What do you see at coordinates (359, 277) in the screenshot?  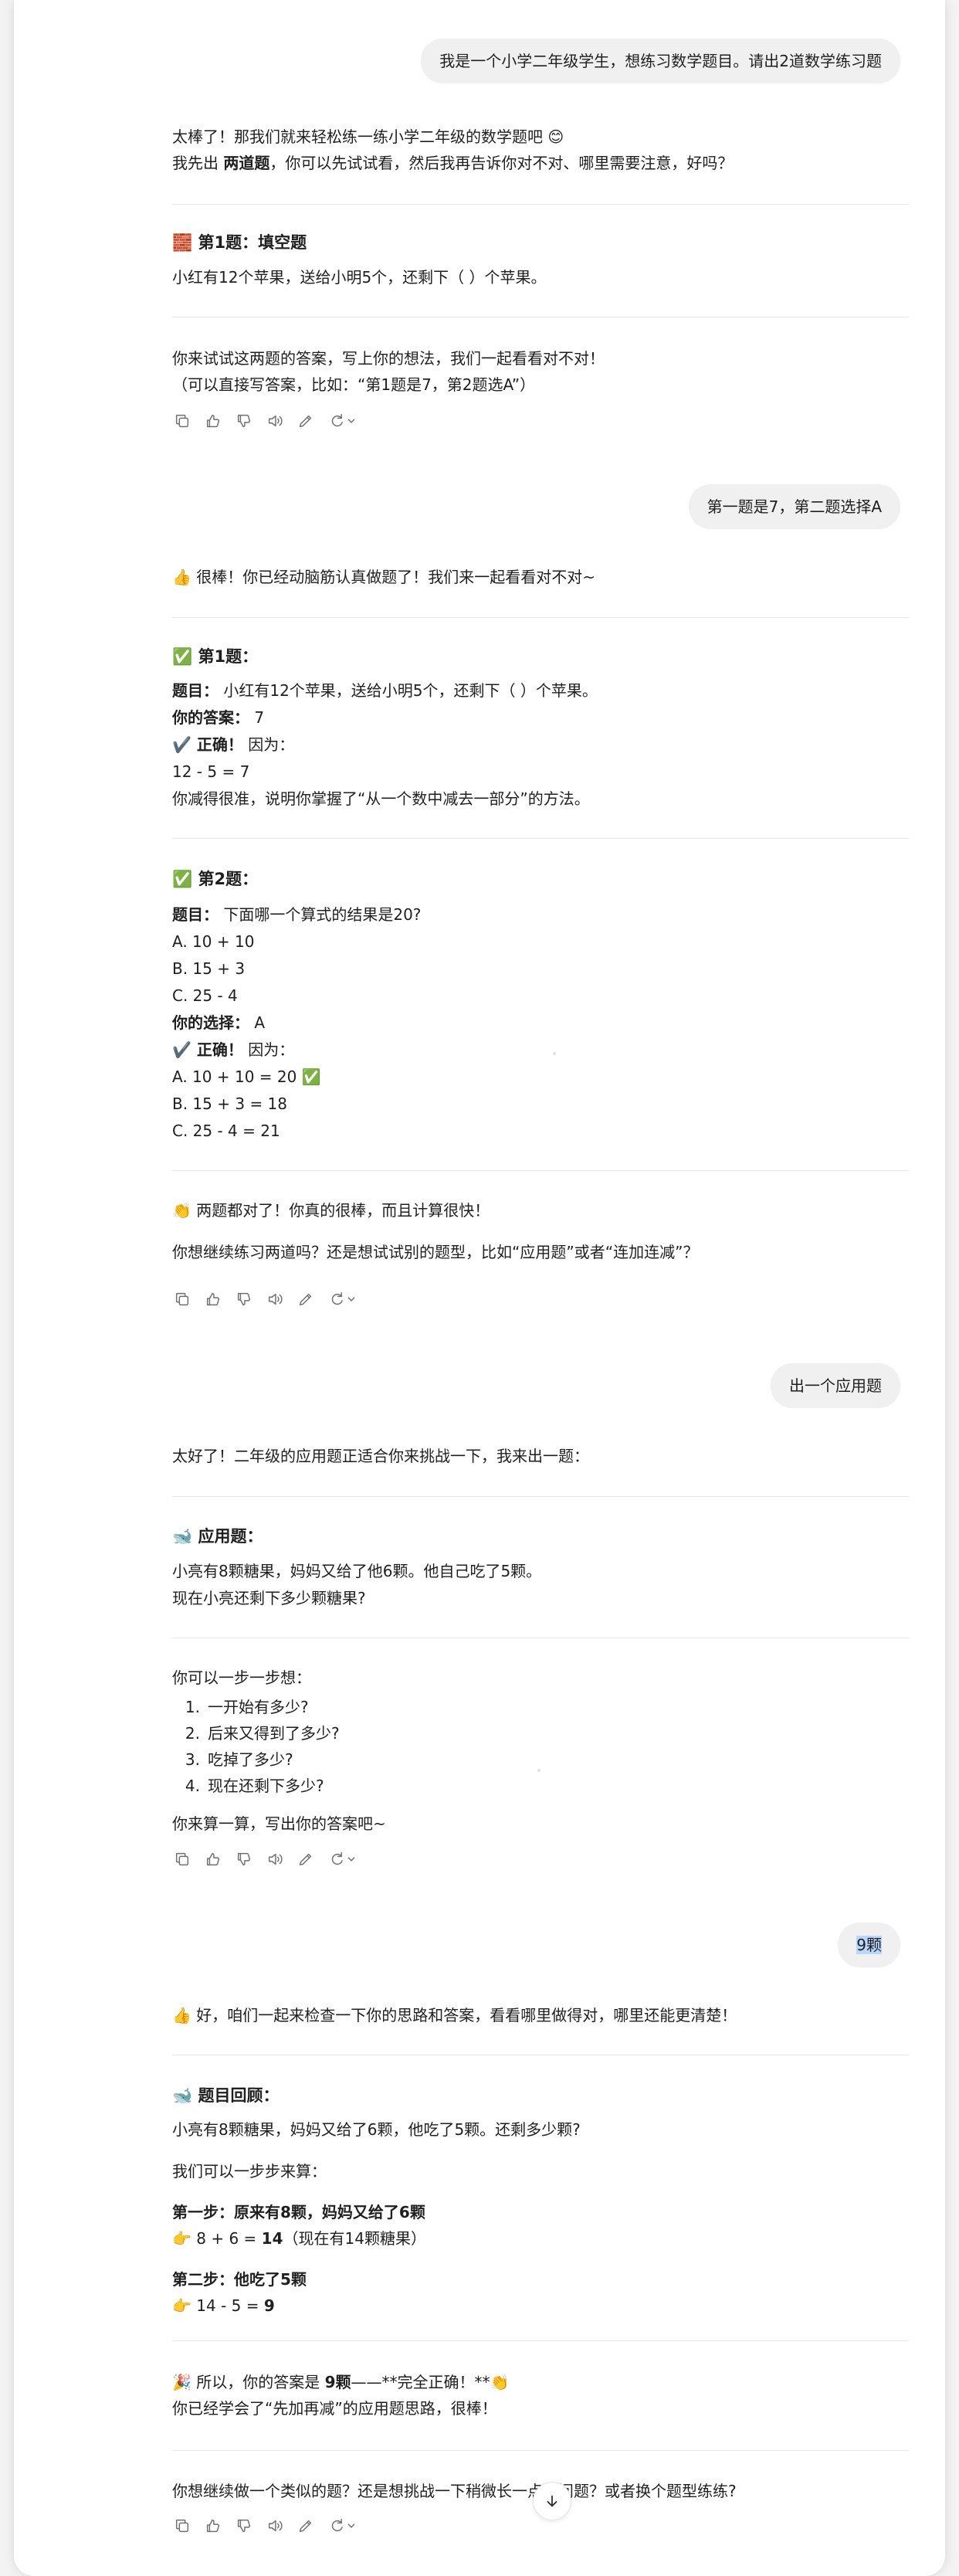 I see `question-body: 小红有12个苹果，送给小明5个，还剩下（ ）个苹果。` at bounding box center [359, 277].